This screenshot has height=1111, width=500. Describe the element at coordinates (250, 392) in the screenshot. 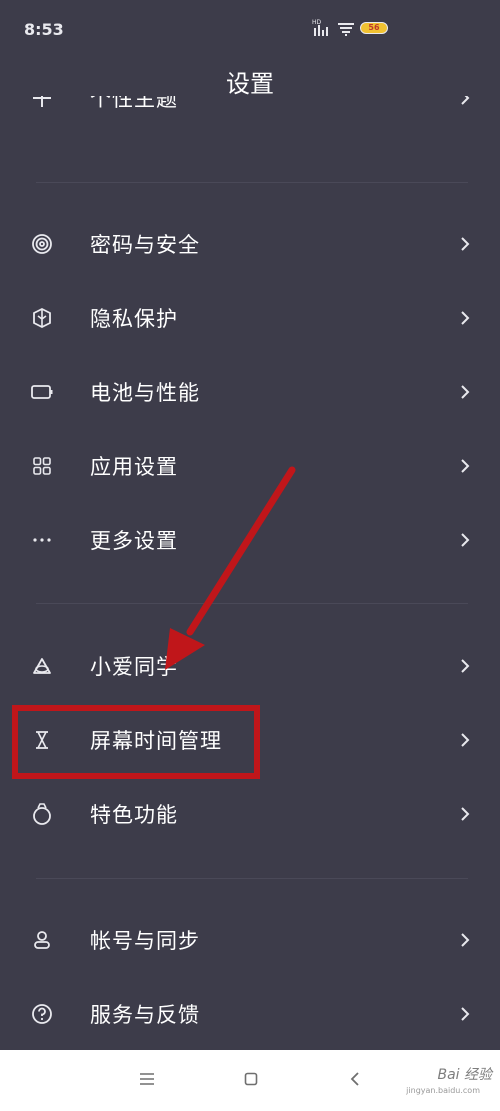

I see `list-item-battery-performance: 电池与性能` at that location.